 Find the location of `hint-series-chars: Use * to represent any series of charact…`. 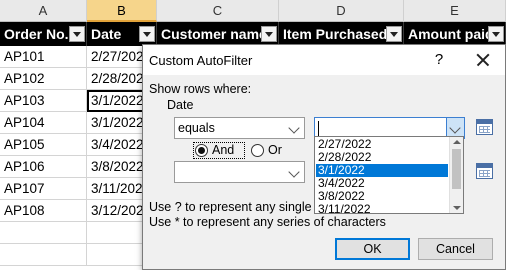

hint-series-chars: Use * to represent any series of charact… is located at coordinates (267, 222).